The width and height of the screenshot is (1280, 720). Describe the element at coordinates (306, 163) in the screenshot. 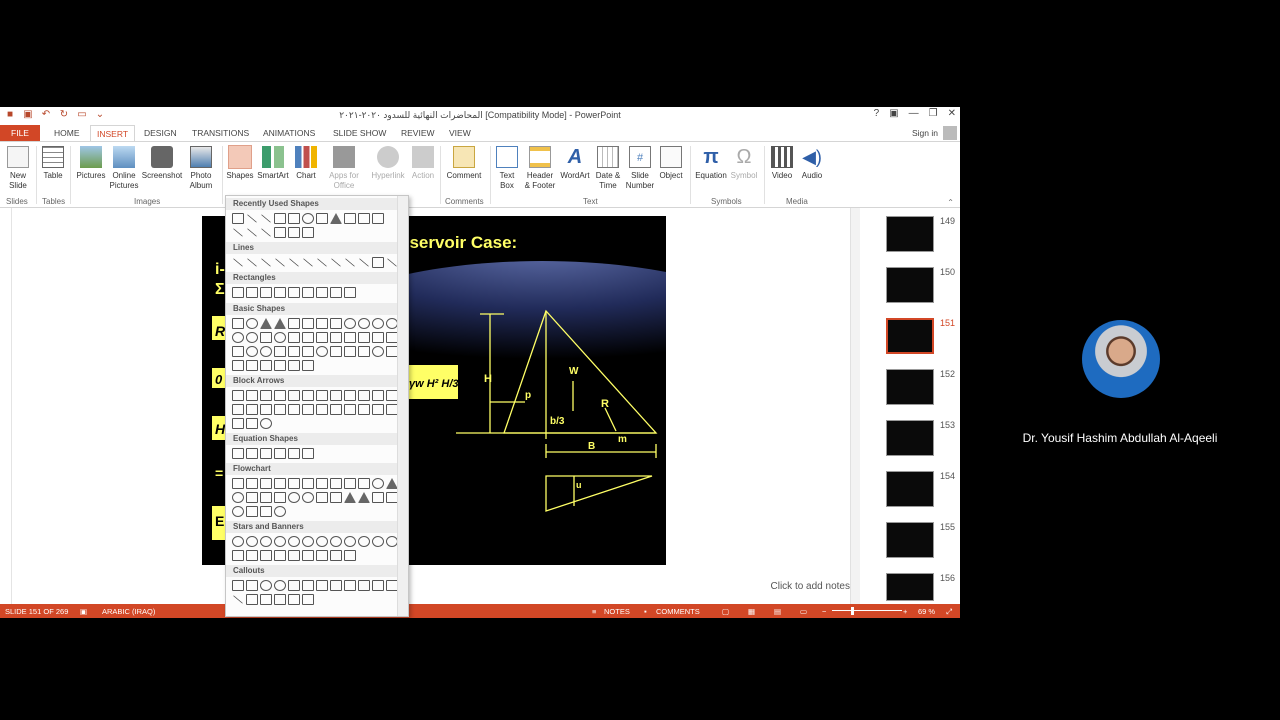

I see `chart-button: Chart` at that location.